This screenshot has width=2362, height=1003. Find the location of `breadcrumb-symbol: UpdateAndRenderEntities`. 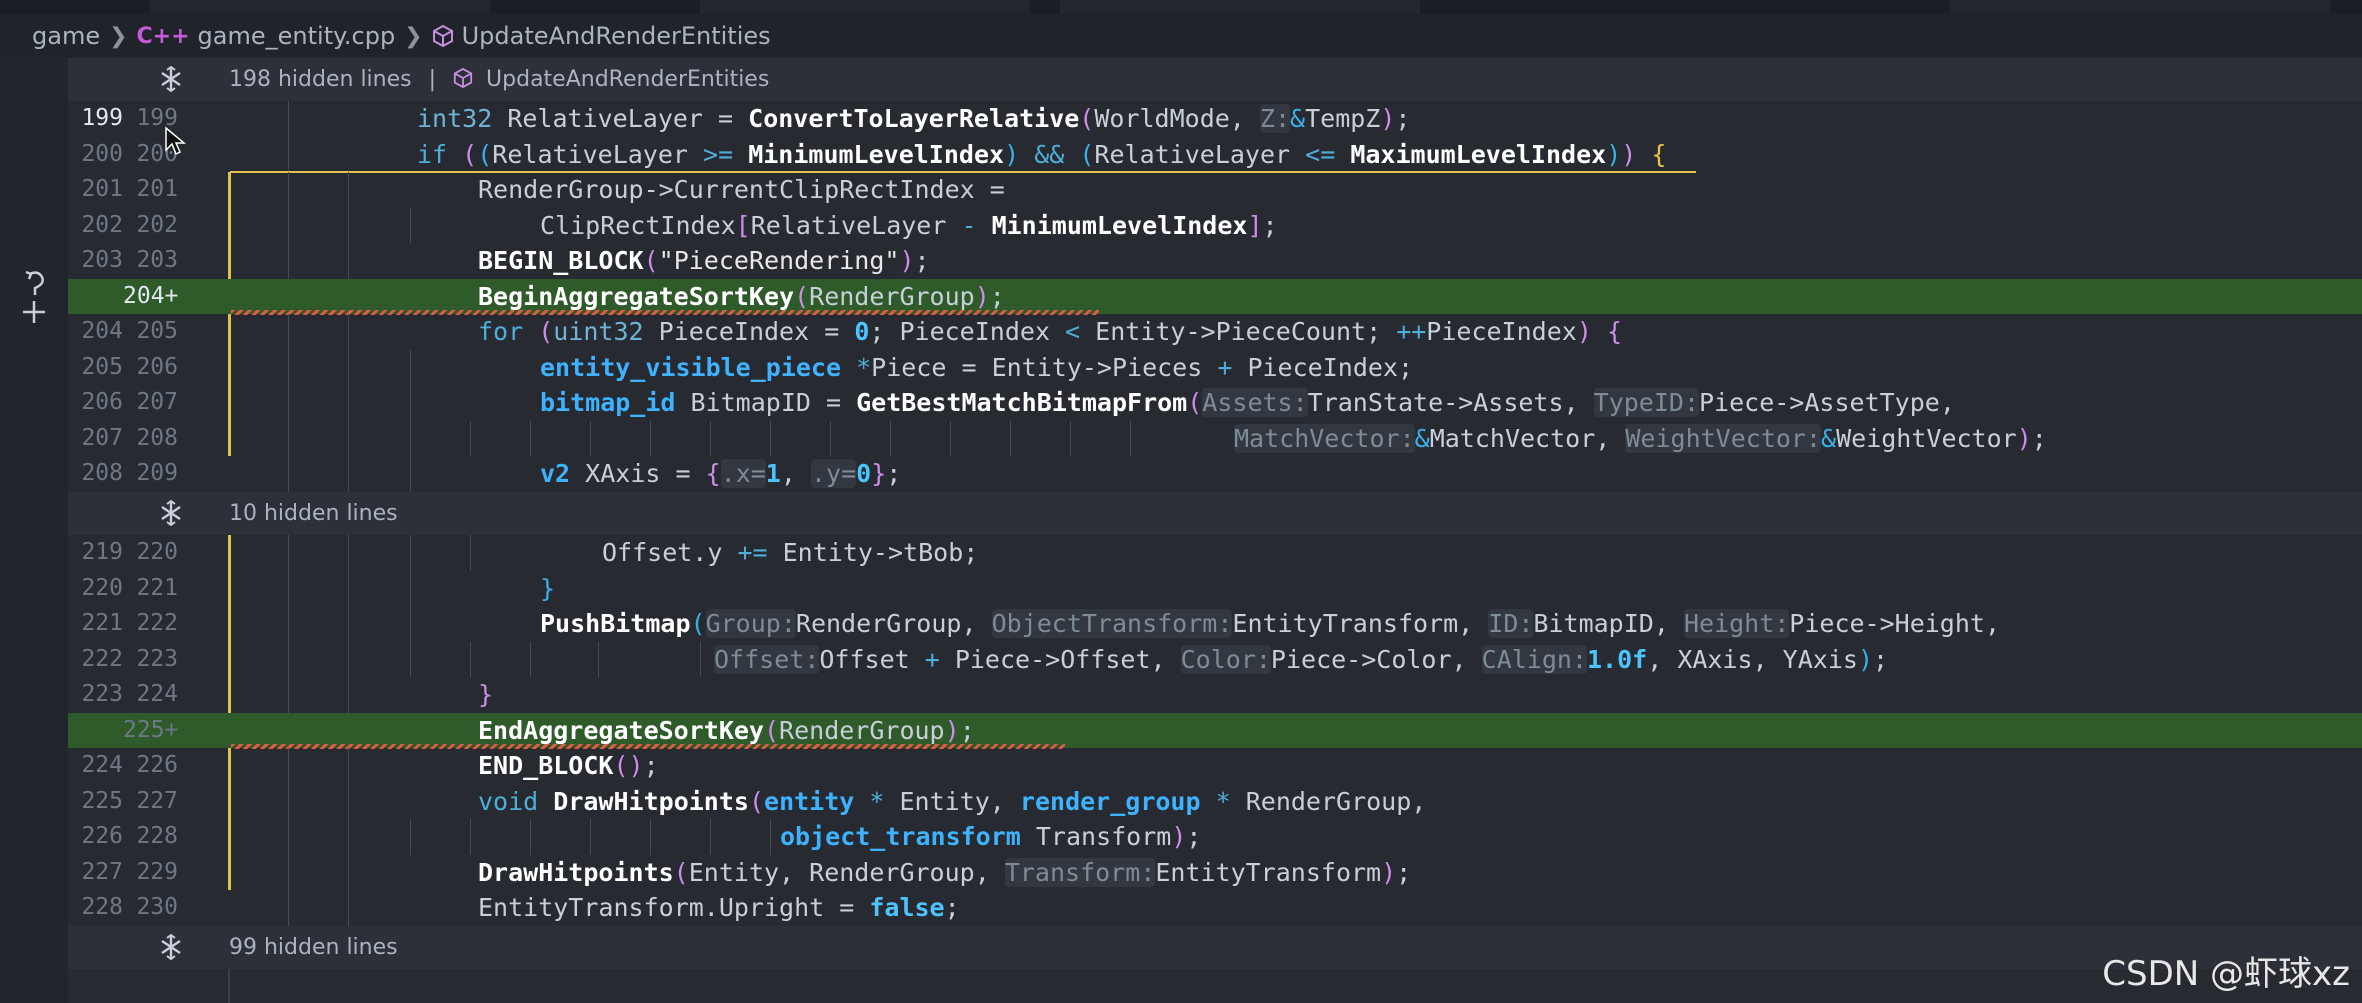

breadcrumb-symbol: UpdateAndRenderEntities is located at coordinates (601, 36).